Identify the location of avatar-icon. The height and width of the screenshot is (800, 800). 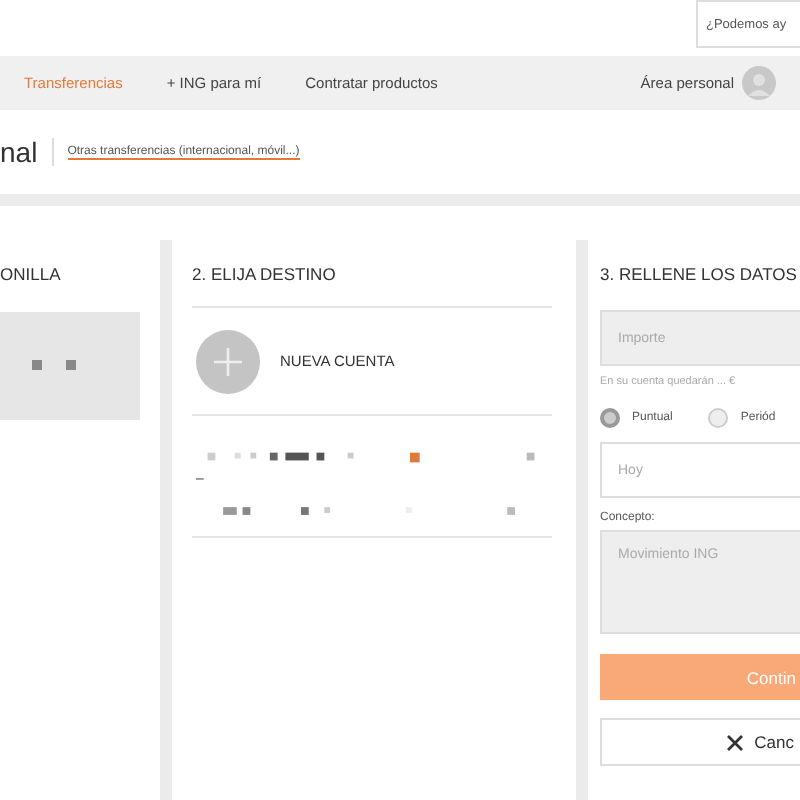
(759, 83).